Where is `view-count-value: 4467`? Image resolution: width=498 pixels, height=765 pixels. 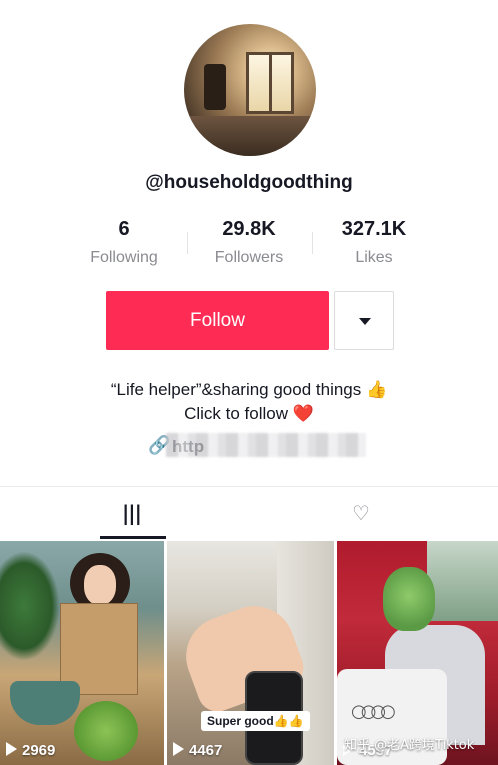
view-count-value: 4467 is located at coordinates (206, 750).